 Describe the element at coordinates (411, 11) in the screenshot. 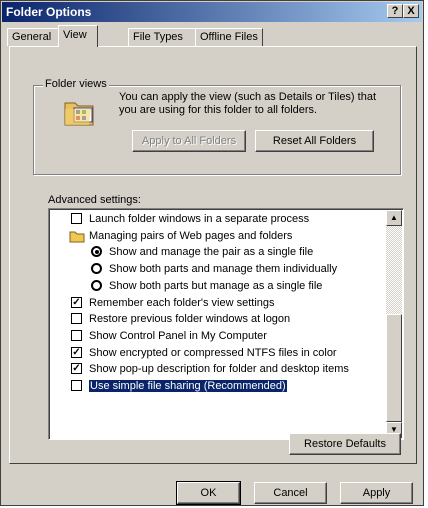

I see `close-button: X` at that location.